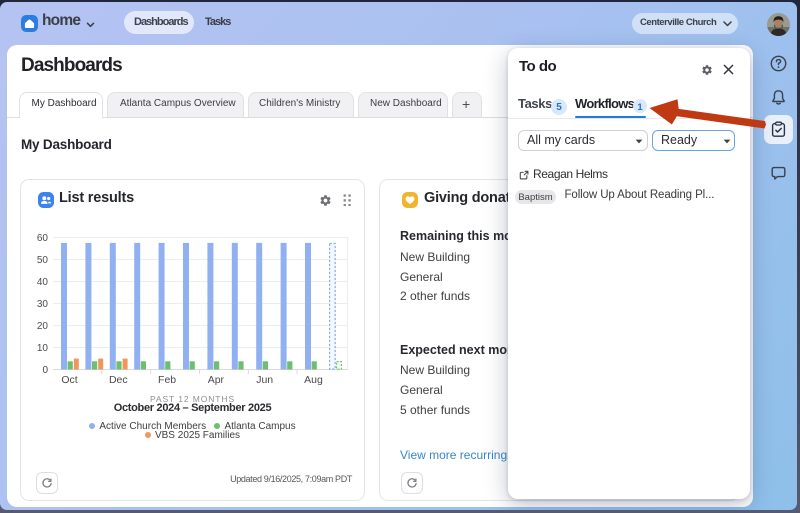 The image size is (800, 513). Describe the element at coordinates (43, 260) in the screenshot. I see `svg-text: 50` at that location.